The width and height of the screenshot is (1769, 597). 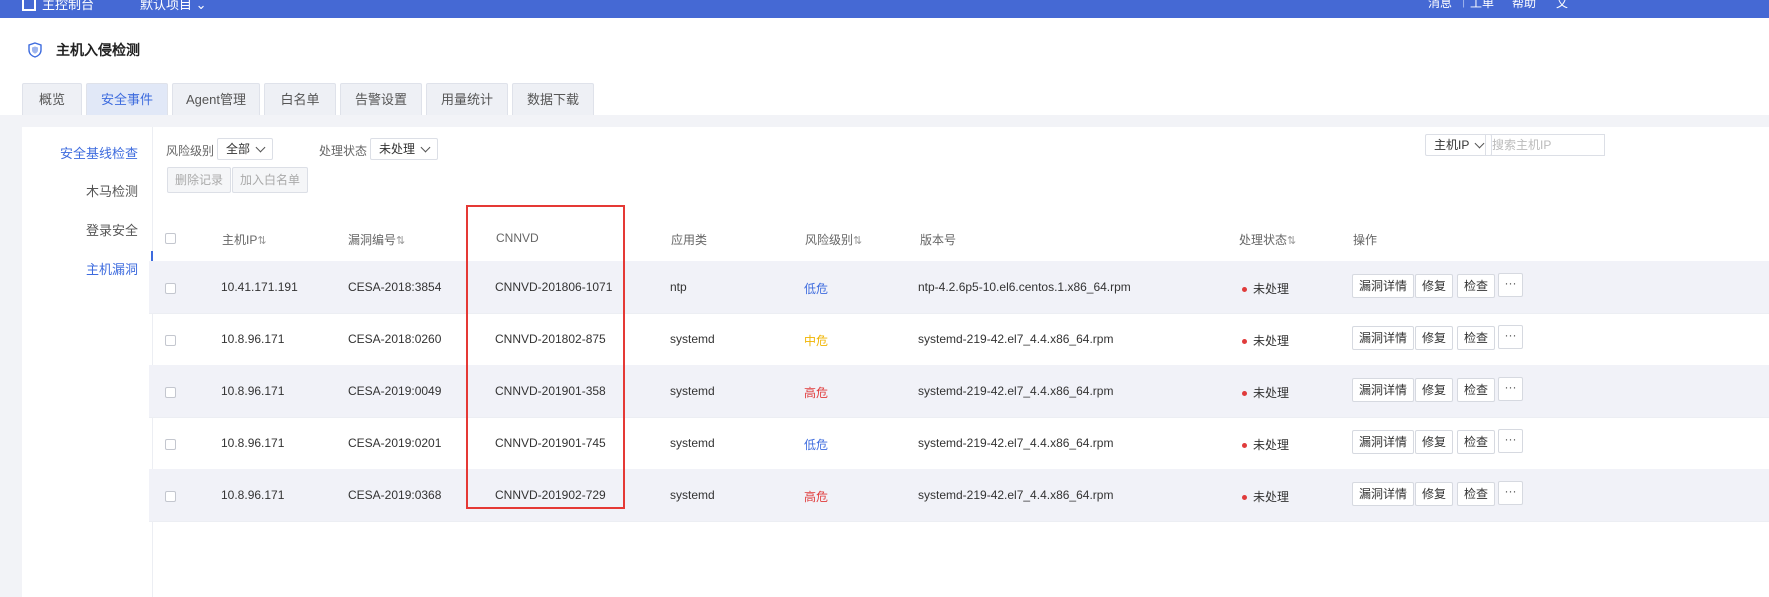 What do you see at coordinates (1024, 287) in the screenshot?
I see `cell-version: ntp-4.2.6p5-10.el6.centos.1.x86_64.rpm` at bounding box center [1024, 287].